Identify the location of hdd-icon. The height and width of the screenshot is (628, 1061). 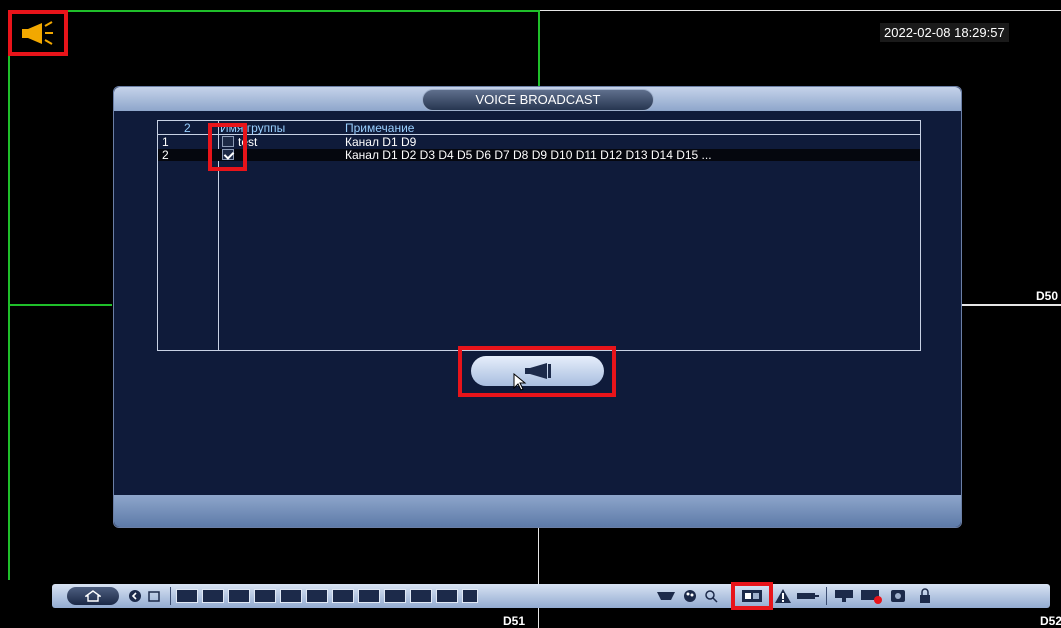
(872, 596).